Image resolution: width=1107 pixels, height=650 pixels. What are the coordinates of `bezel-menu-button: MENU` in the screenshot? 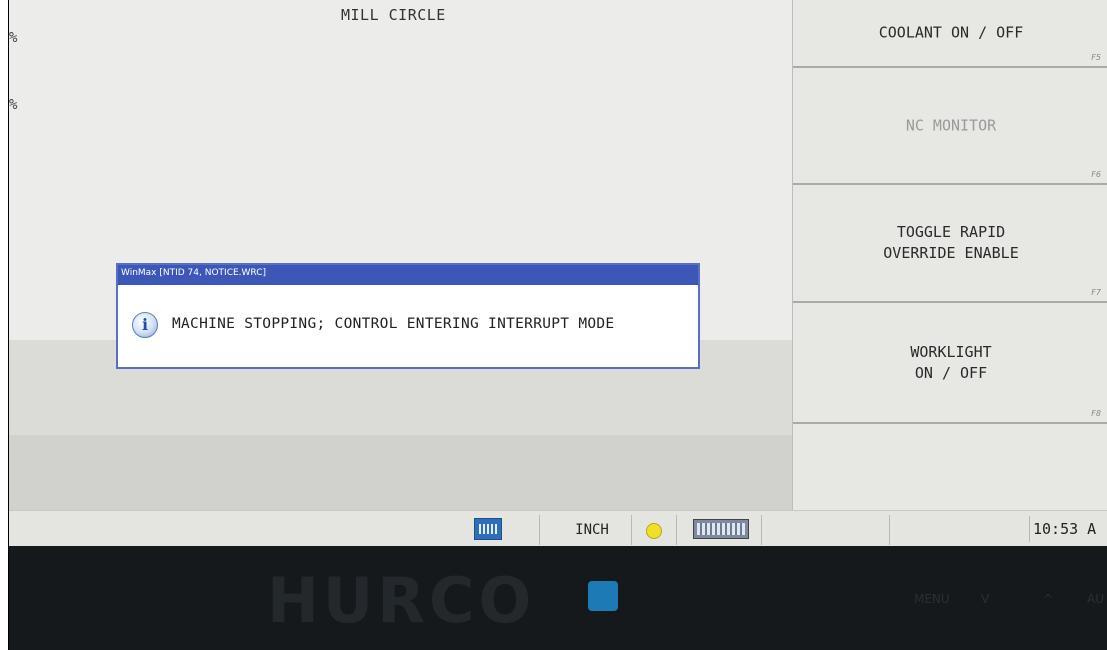 It's located at (932, 599).